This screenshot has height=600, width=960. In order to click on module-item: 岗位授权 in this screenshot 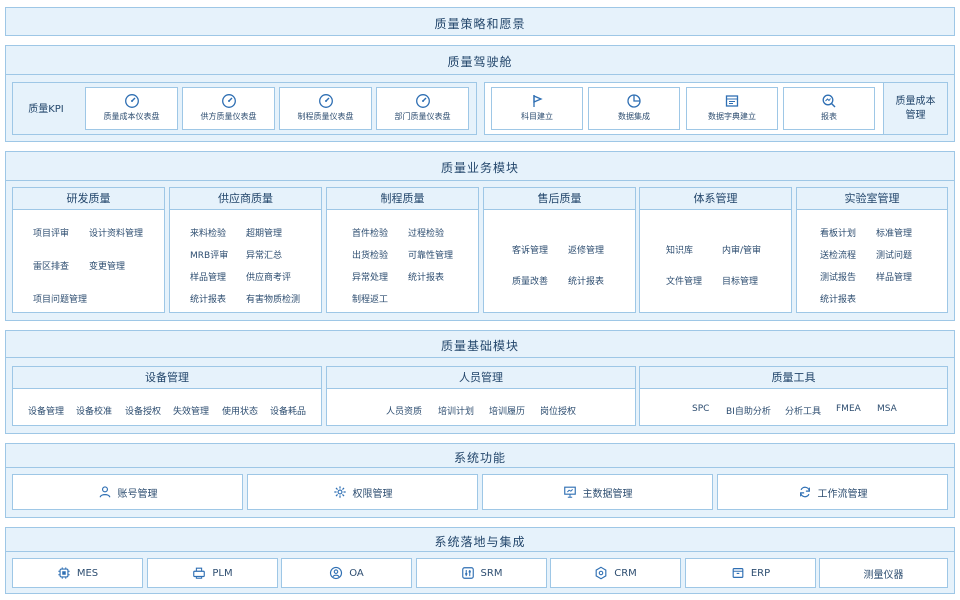, I will do `click(558, 410)`.